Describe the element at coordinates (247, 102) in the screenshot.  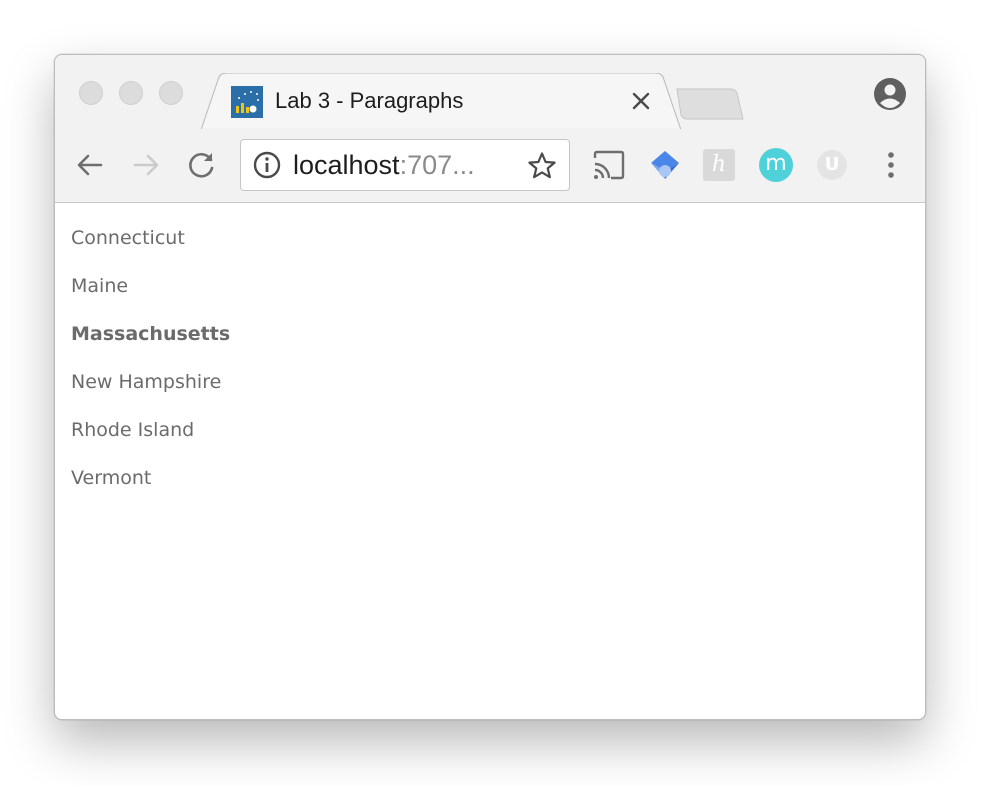
I see `chart-favicon-icon` at that location.